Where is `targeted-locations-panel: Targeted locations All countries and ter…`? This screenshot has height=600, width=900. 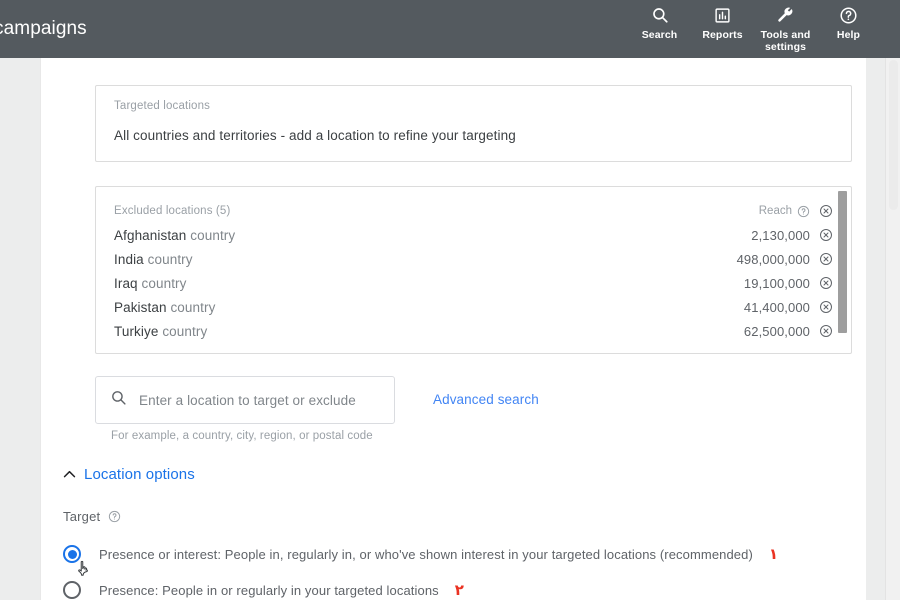 targeted-locations-panel: Targeted locations All countries and ter… is located at coordinates (473, 123).